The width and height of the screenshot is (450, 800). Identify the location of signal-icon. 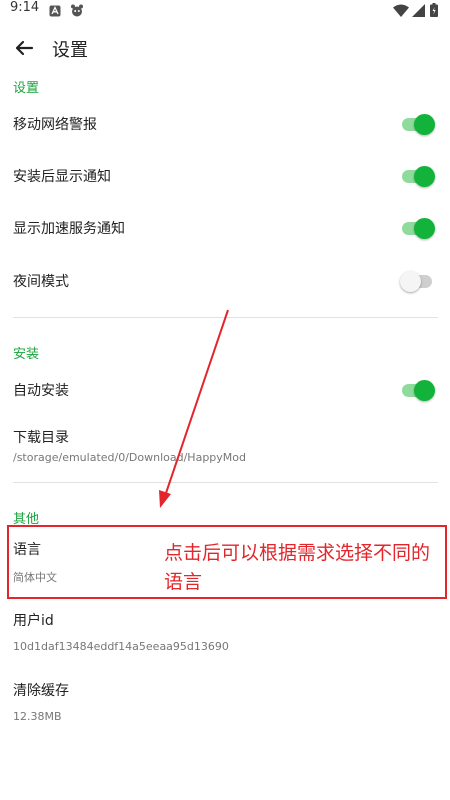
(418, 11).